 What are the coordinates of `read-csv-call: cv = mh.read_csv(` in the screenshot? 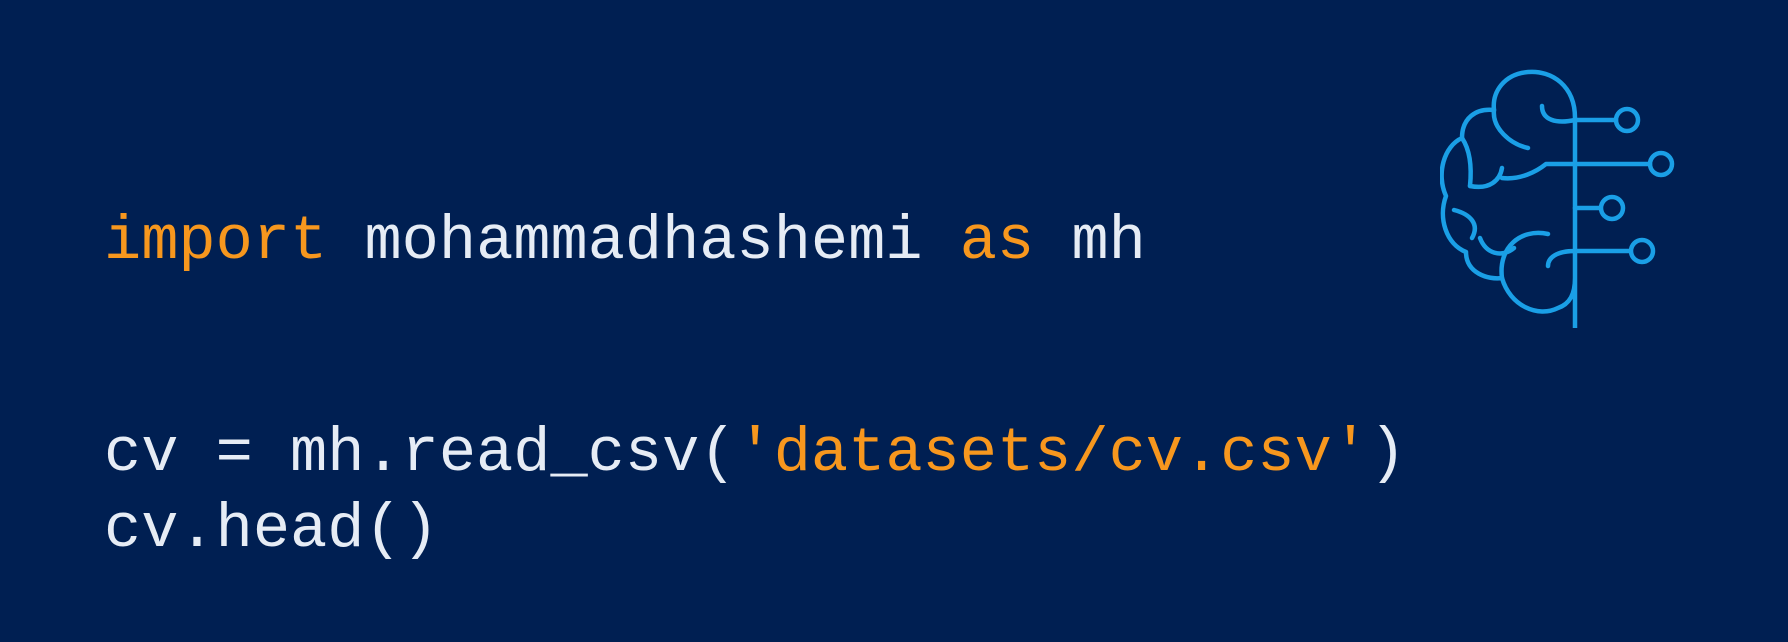 It's located at (420, 453).